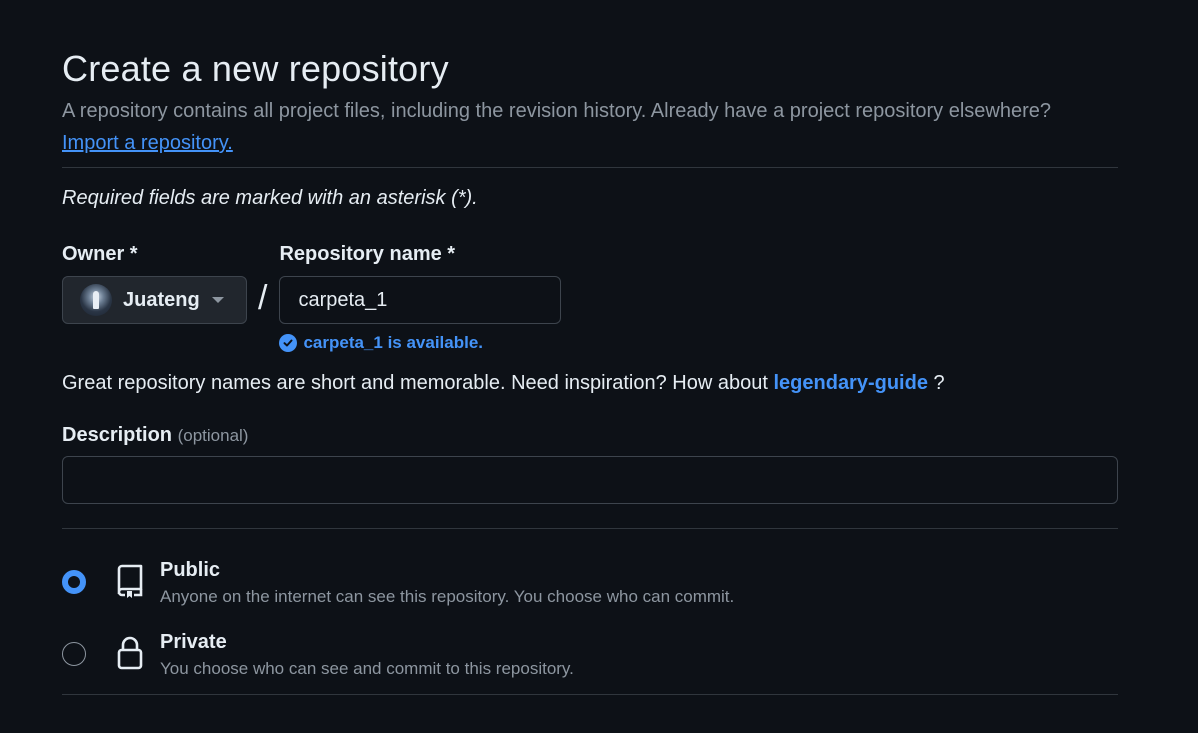 This screenshot has width=1198, height=733. I want to click on page-title: Create a new repository, so click(255, 68).